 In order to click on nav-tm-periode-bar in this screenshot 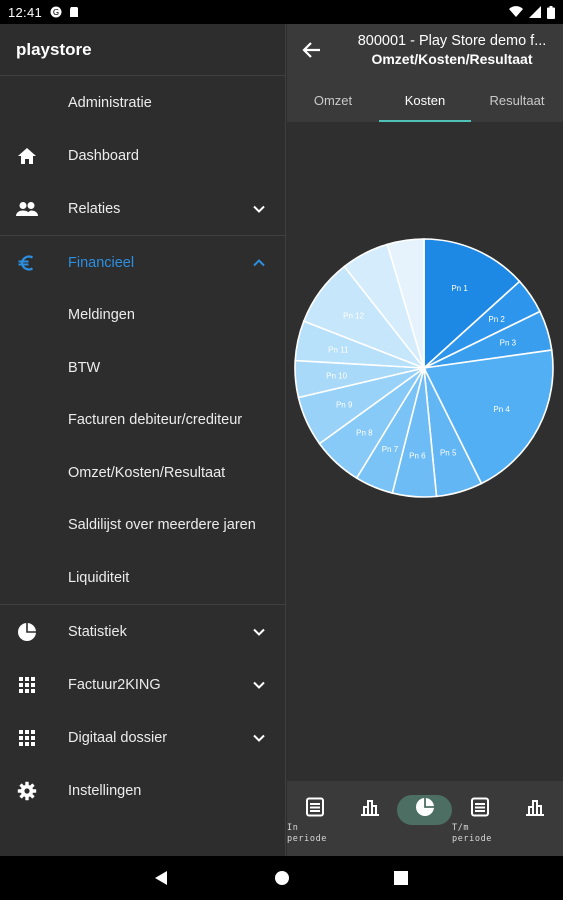, I will do `click(534, 818)`.